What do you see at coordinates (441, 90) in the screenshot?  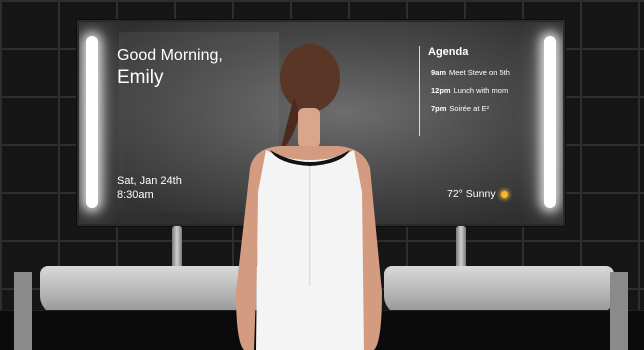 I see `agenda-item-time: 12pm` at bounding box center [441, 90].